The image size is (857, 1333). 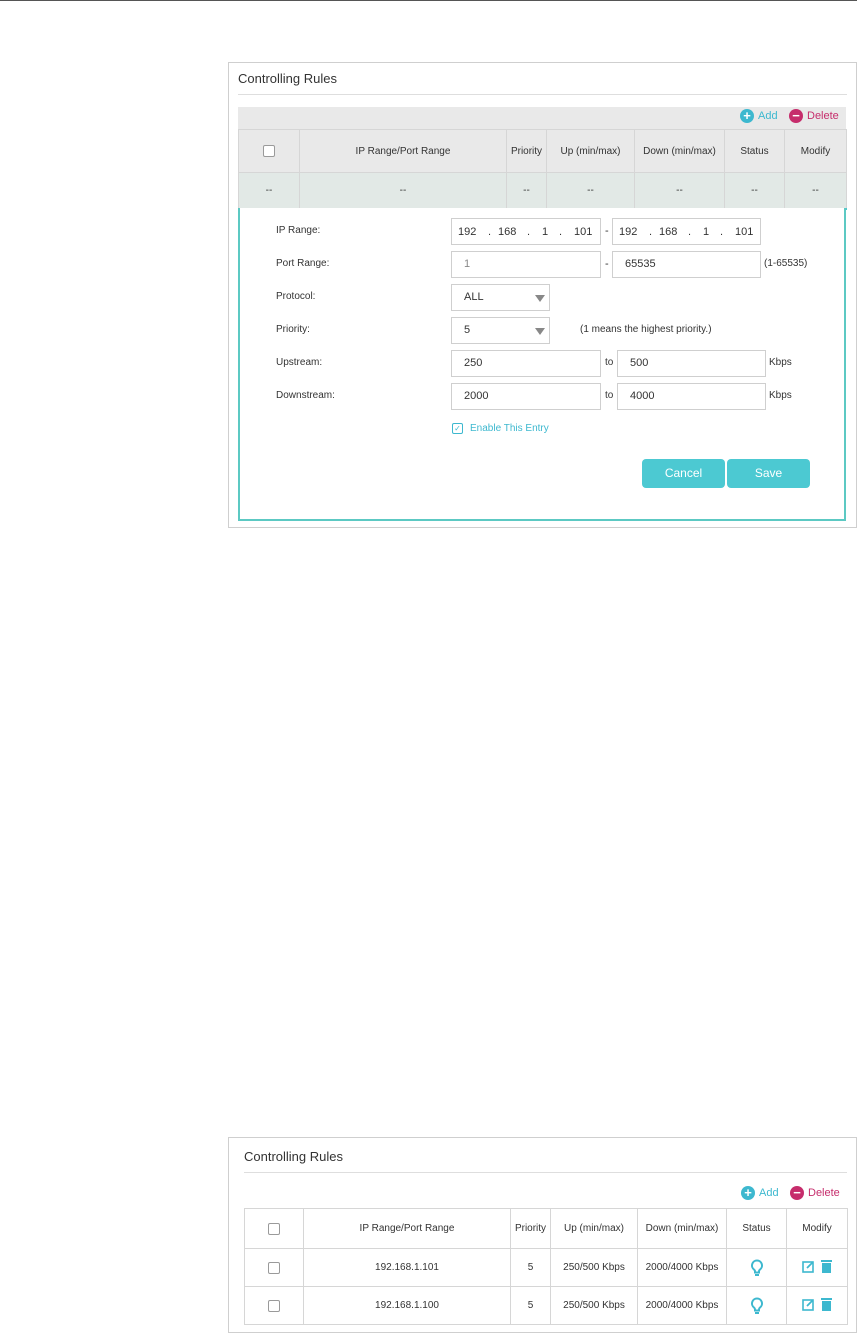 What do you see at coordinates (526, 231) in the screenshot?
I see `ip-start-field: 192 . 168 . 1 . 101` at bounding box center [526, 231].